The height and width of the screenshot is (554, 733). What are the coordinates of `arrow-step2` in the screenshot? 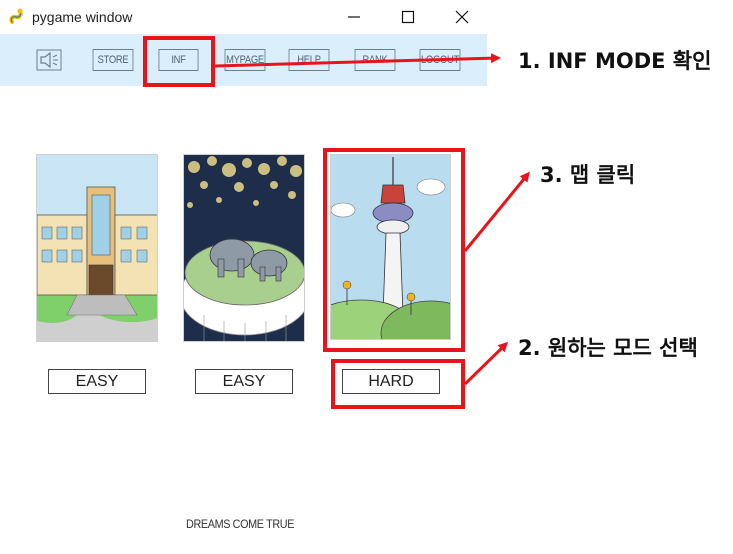 It's located at (486, 363).